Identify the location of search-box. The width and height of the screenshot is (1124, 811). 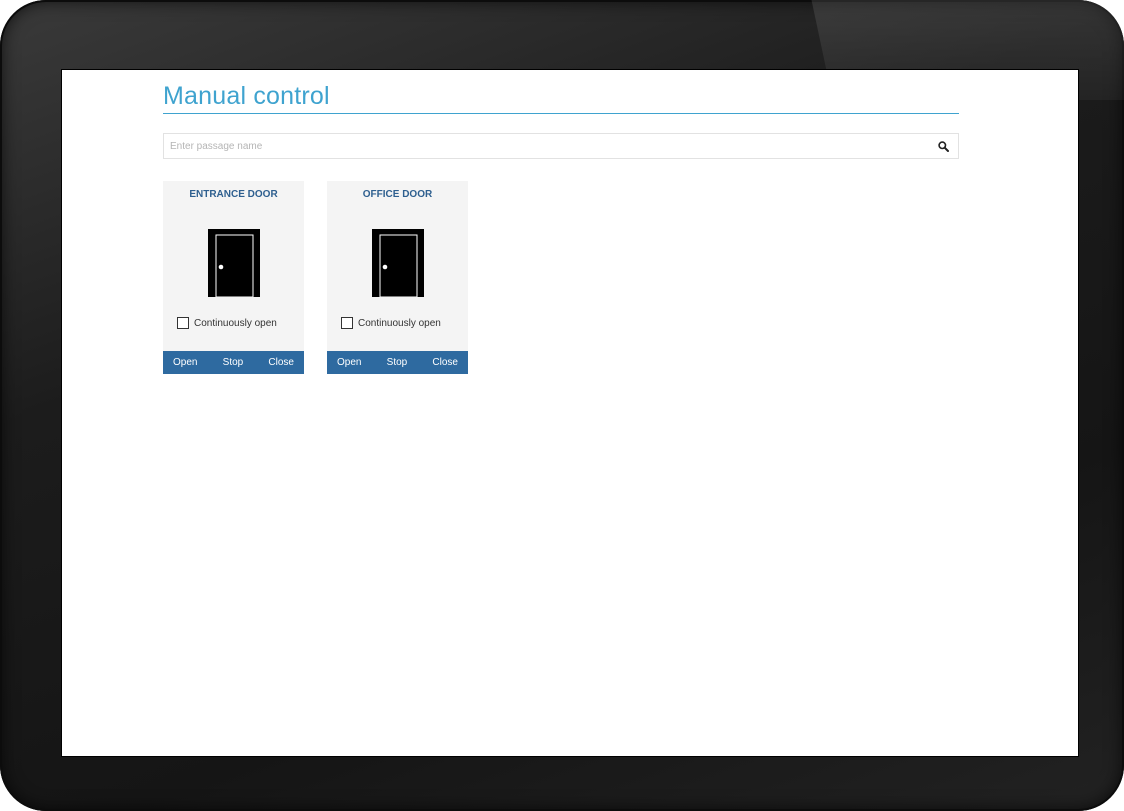
(561, 146).